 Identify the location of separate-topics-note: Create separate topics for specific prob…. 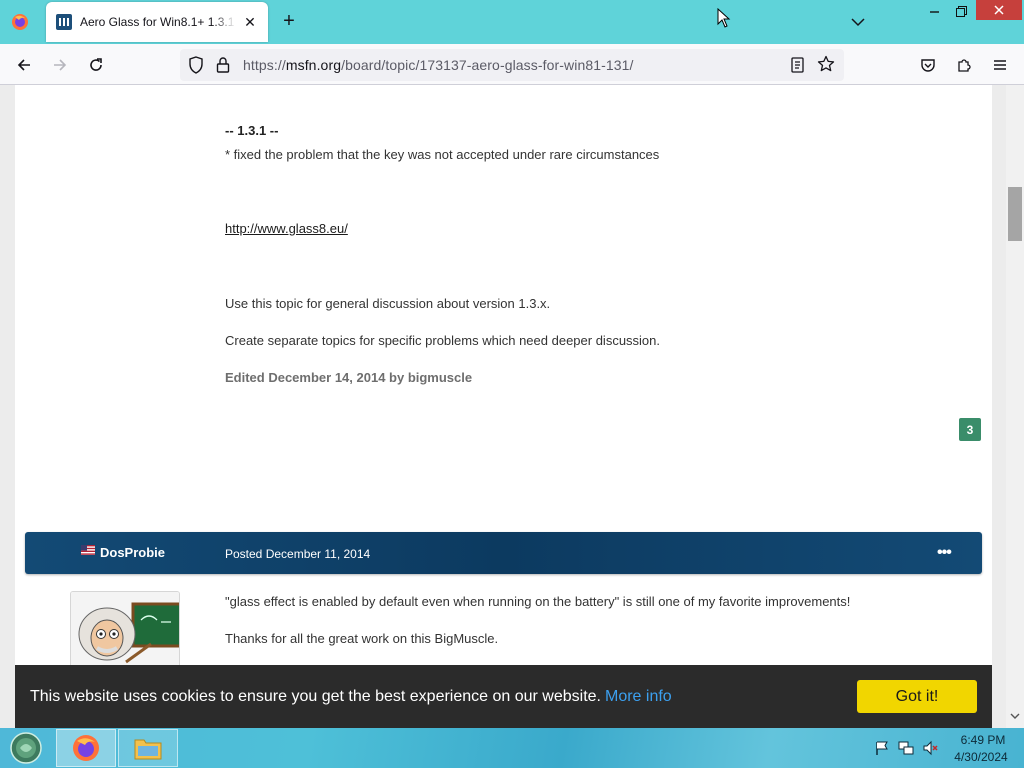
(443, 340).